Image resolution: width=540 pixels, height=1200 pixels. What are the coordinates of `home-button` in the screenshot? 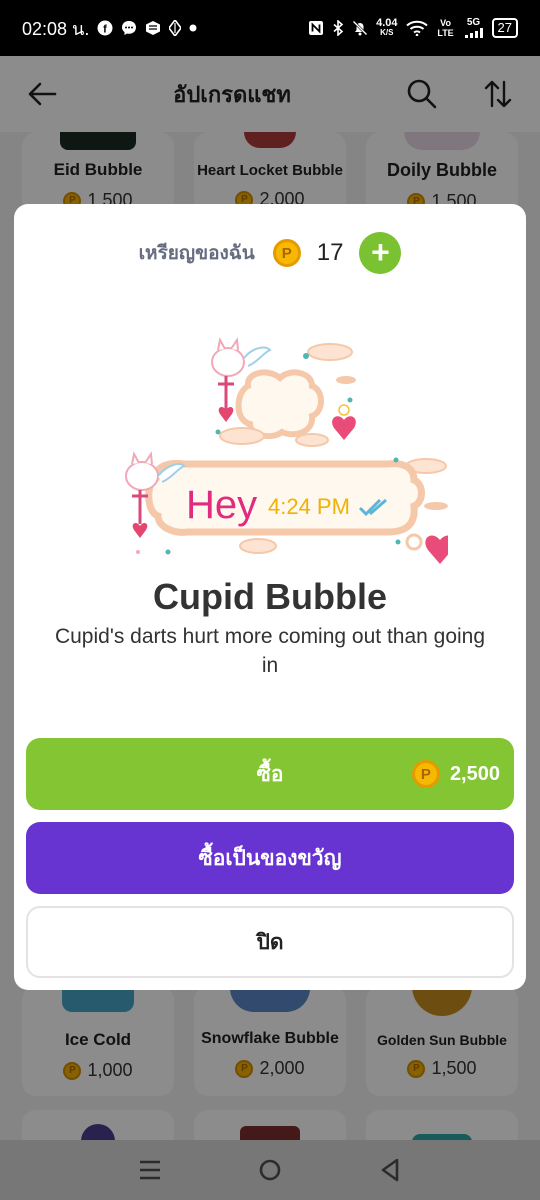 It's located at (270, 1170).